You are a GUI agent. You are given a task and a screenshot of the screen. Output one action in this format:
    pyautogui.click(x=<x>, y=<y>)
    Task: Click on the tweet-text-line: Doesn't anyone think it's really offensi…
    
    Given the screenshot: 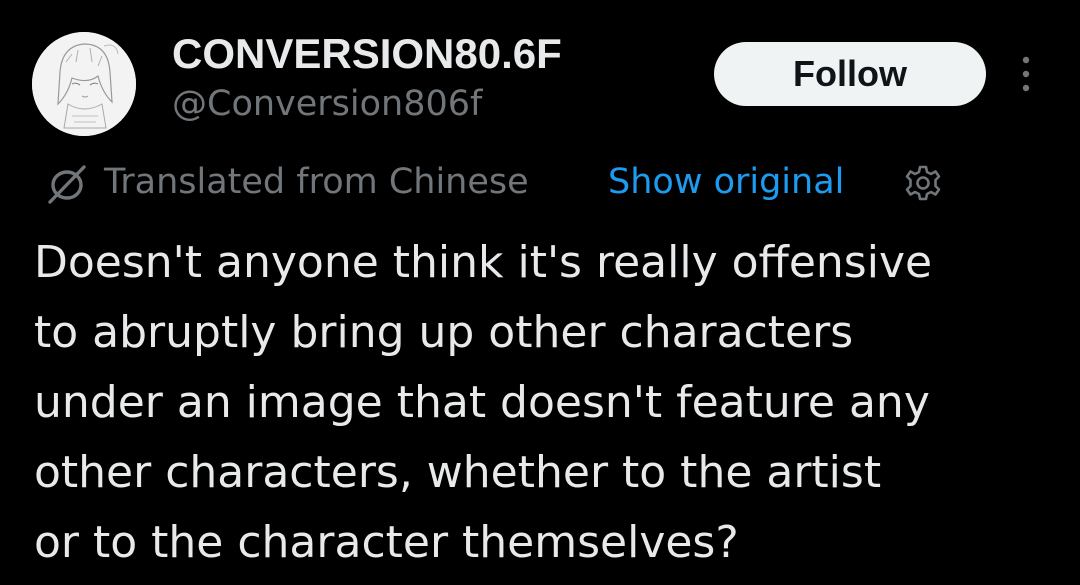 What is the action you would take?
    pyautogui.click(x=483, y=262)
    